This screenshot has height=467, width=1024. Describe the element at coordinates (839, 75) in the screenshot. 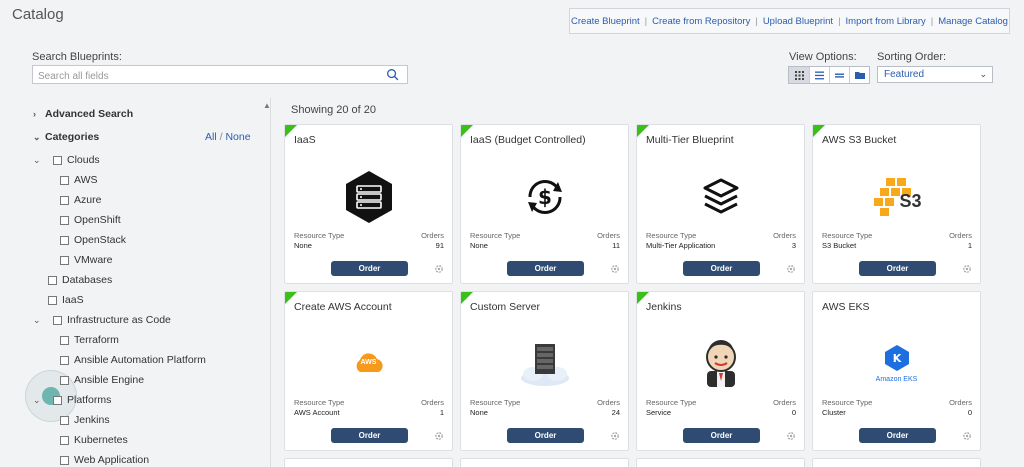

I see `compact-view-icon` at that location.